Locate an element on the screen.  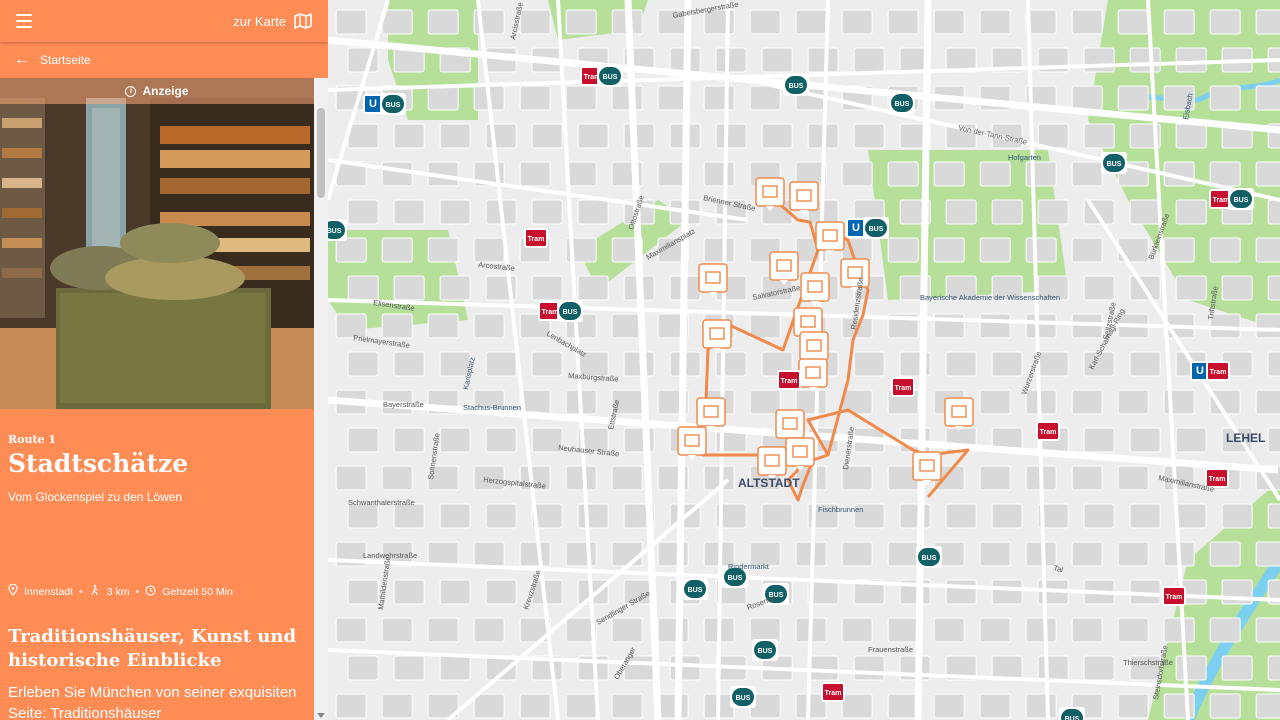
tram-stop-label: Tram is located at coordinates (1221, 200).